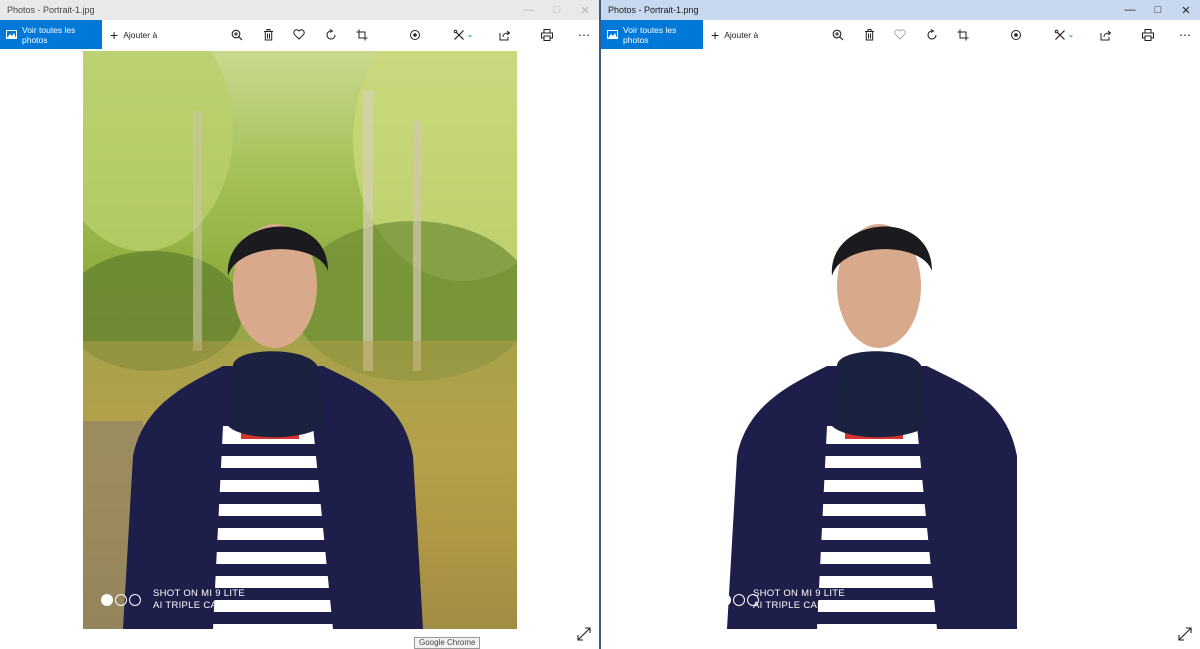 This screenshot has width=1200, height=649. What do you see at coordinates (51, 10) in the screenshot?
I see `window-title: Photos - Portrait-1.jpg` at bounding box center [51, 10].